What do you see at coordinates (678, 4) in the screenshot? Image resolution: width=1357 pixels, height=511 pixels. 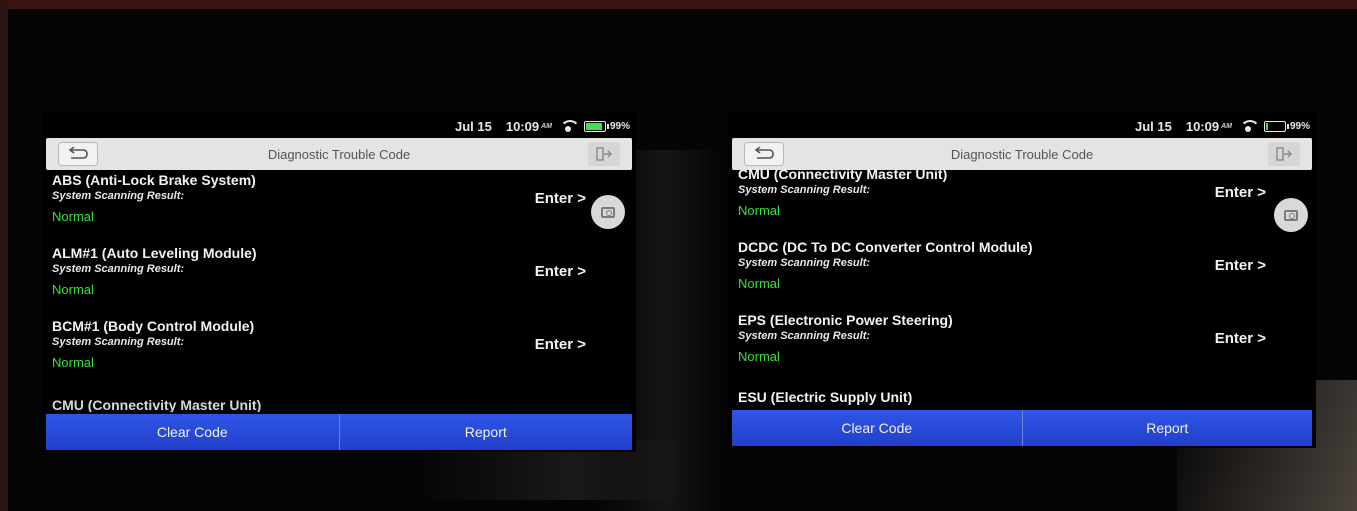 I see `photo-border-top` at bounding box center [678, 4].